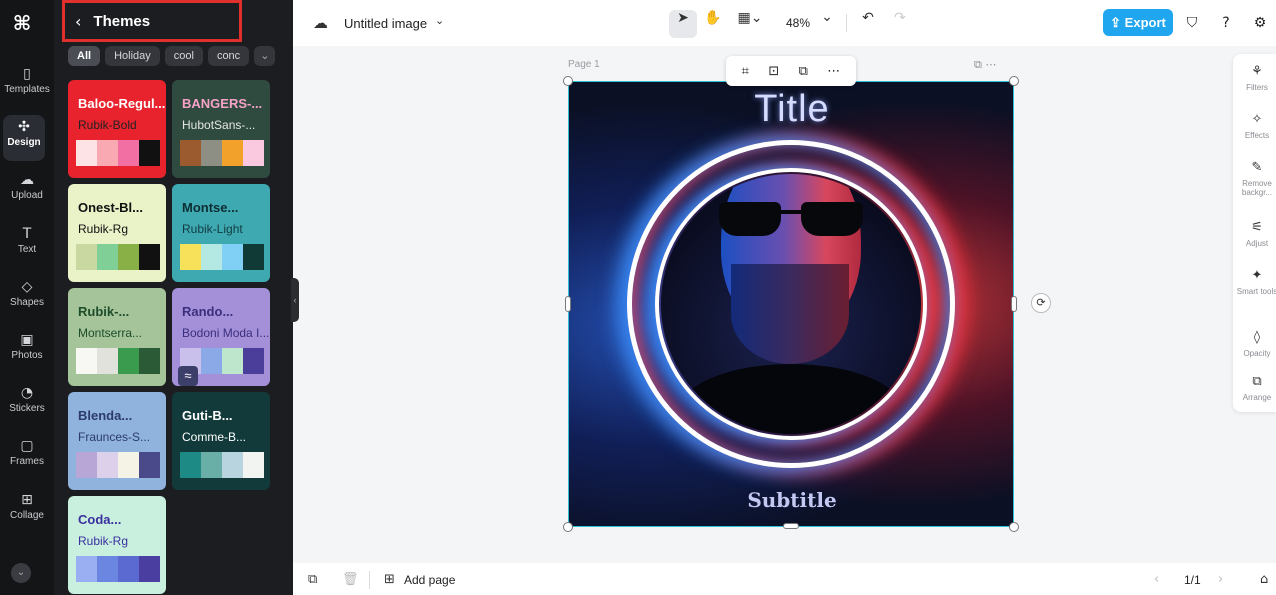 Image resolution: width=1276 pixels, height=595 pixels. I want to click on prop-icon: ◊, so click(1257, 337).